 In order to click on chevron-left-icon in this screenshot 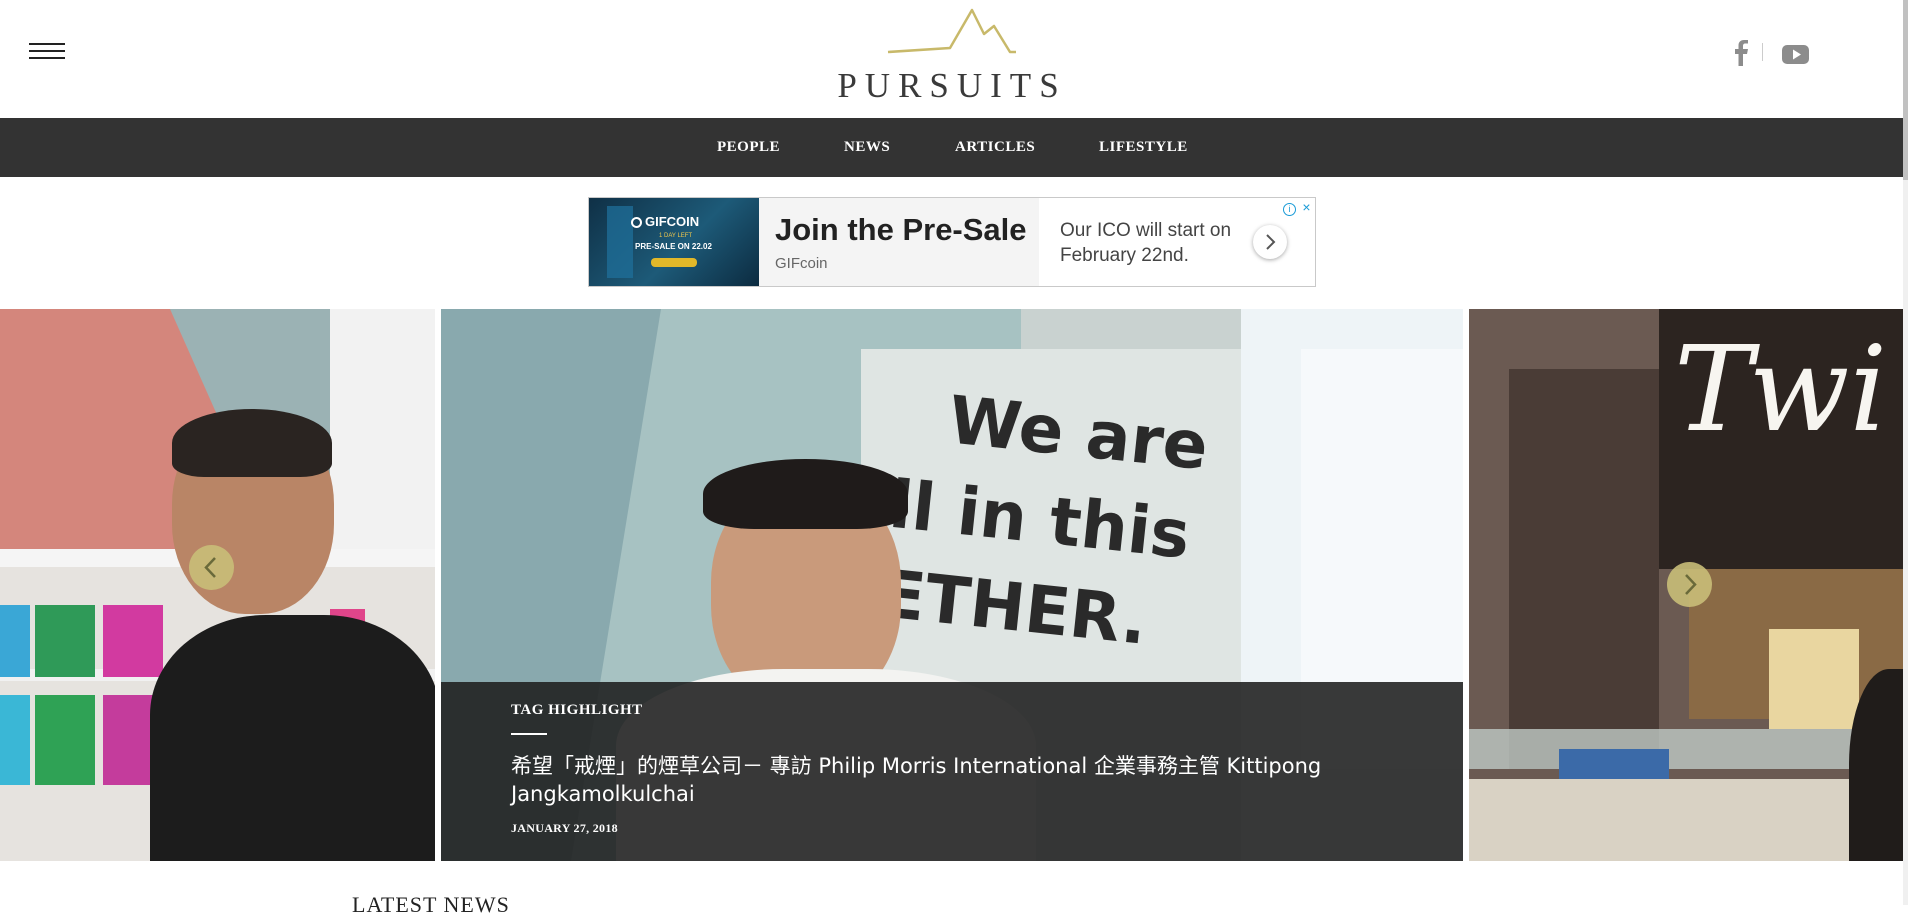, I will do `click(210, 567)`.